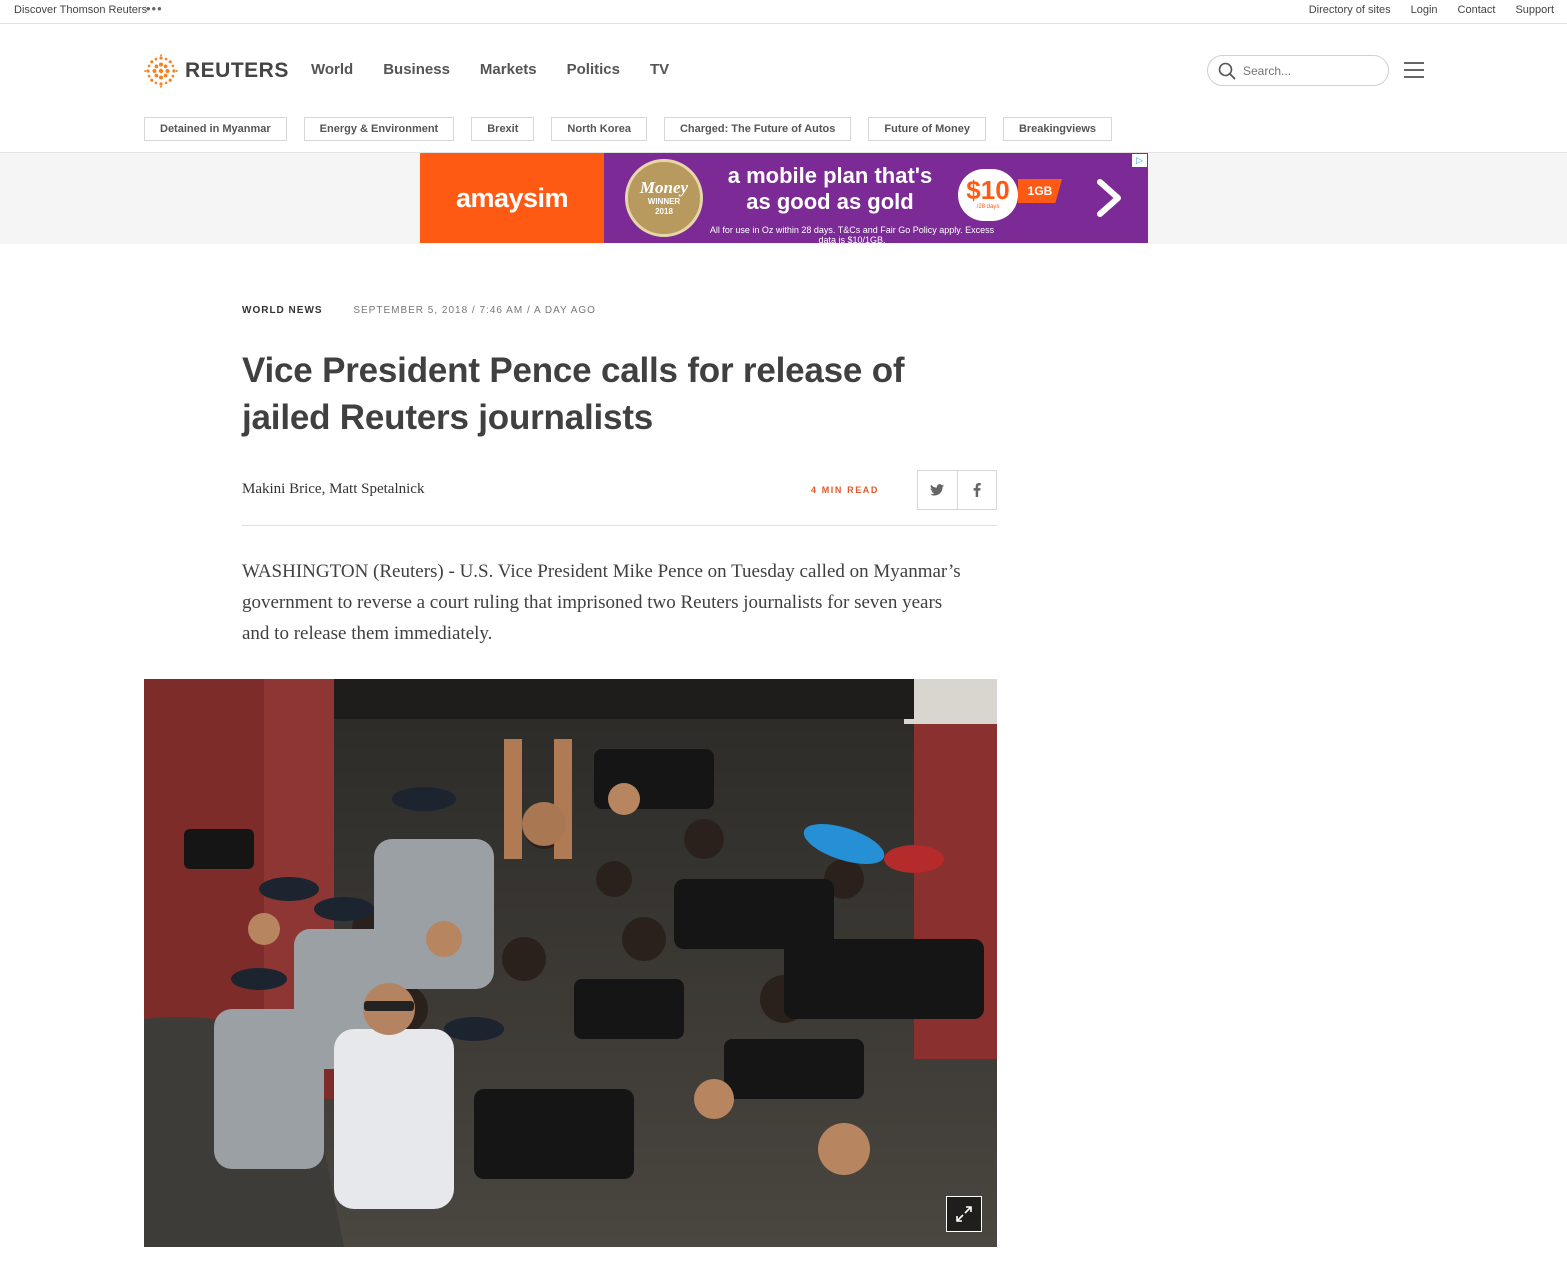 This screenshot has width=1567, height=1265. I want to click on directory-of-sites-link: Directory of sites, so click(1350, 10).